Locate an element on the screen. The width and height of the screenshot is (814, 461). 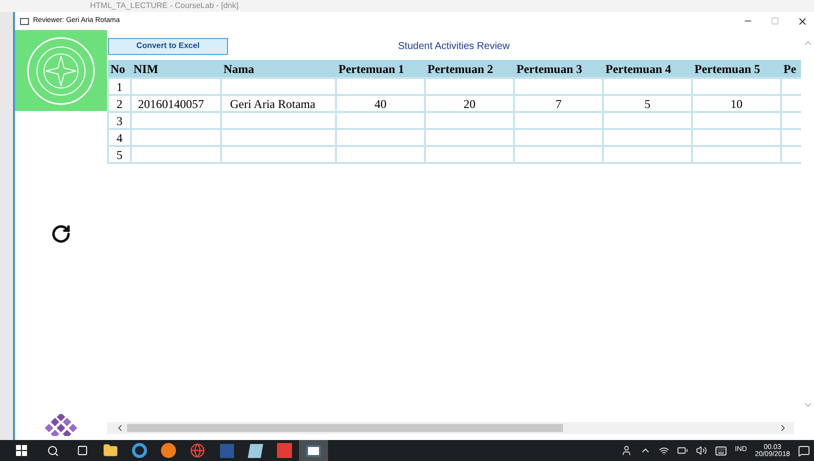
convert-to-excel-button: Convert to Excel is located at coordinates (168, 46).